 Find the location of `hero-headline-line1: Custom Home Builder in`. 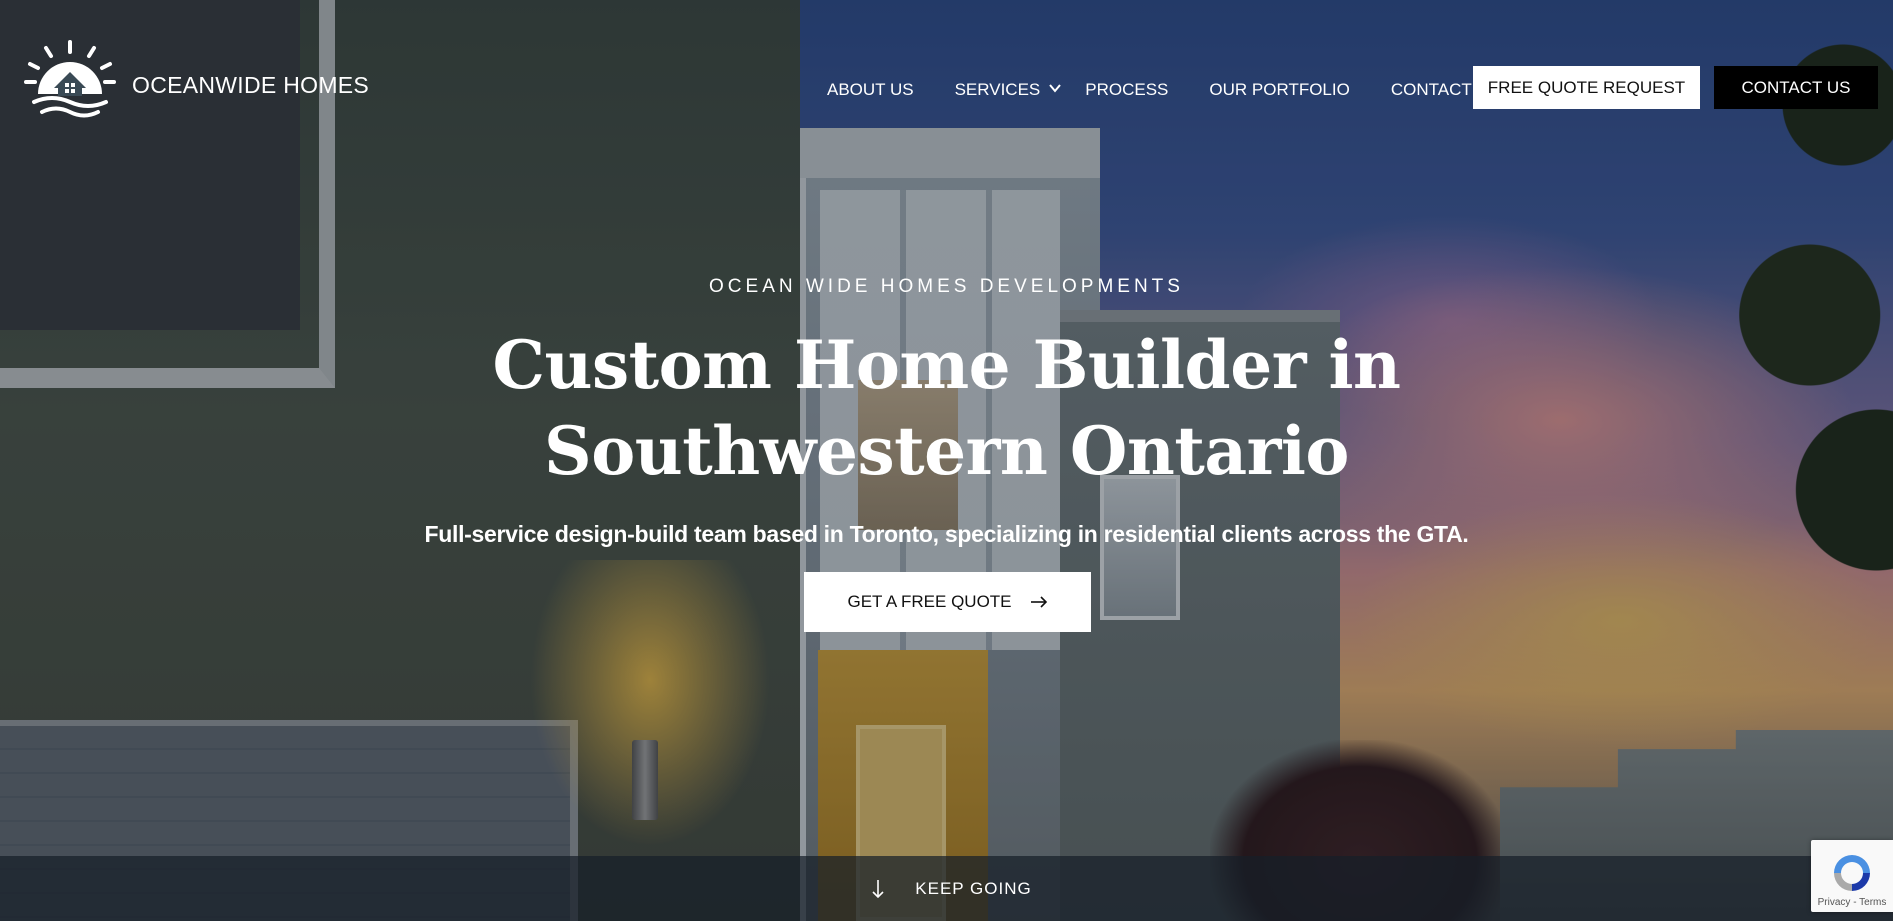

hero-headline-line1: Custom Home Builder in is located at coordinates (946, 365).